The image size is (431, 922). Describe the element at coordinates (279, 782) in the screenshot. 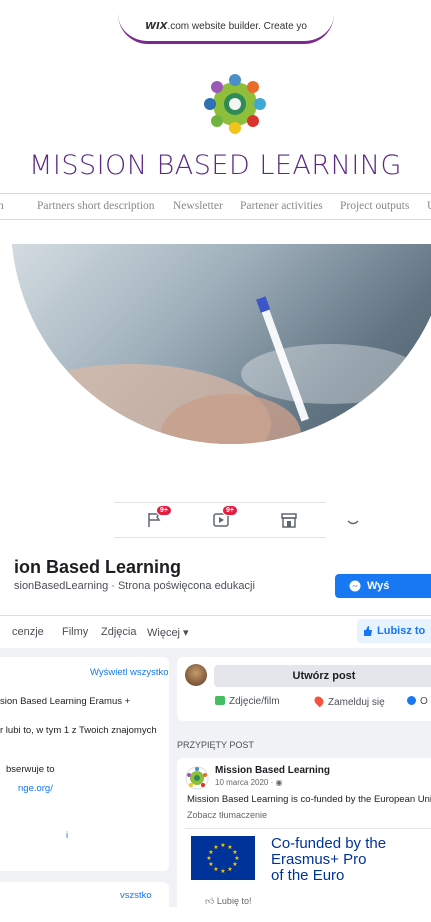

I see `globe-icon: ◉` at that location.